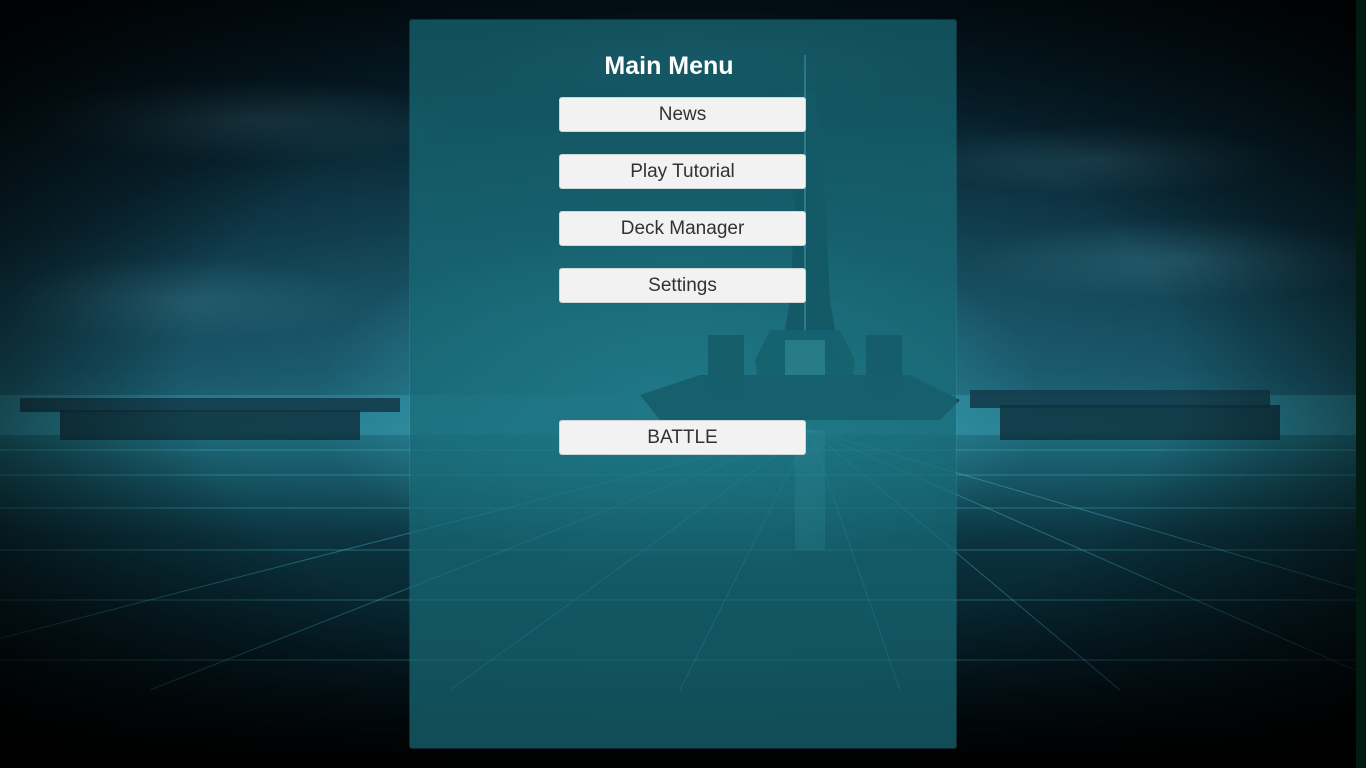 Image resolution: width=1366 pixels, height=768 pixels. What do you see at coordinates (669, 66) in the screenshot?
I see `main-menu-title: Main Menu` at bounding box center [669, 66].